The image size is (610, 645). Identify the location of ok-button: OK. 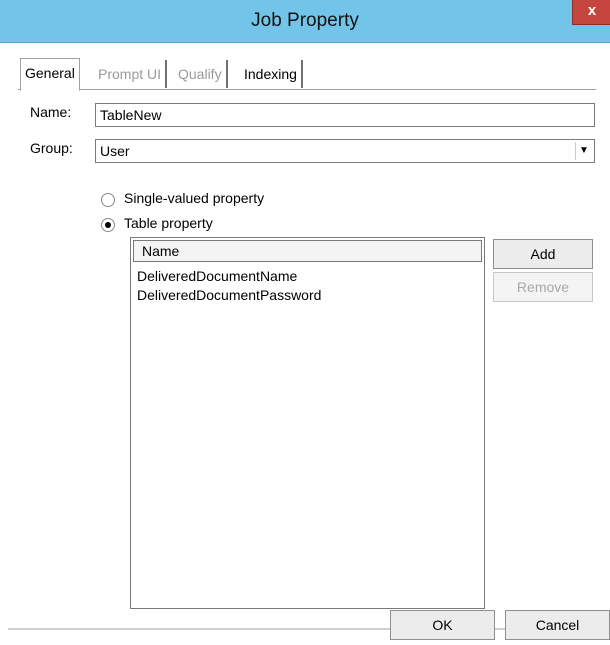
(442, 625).